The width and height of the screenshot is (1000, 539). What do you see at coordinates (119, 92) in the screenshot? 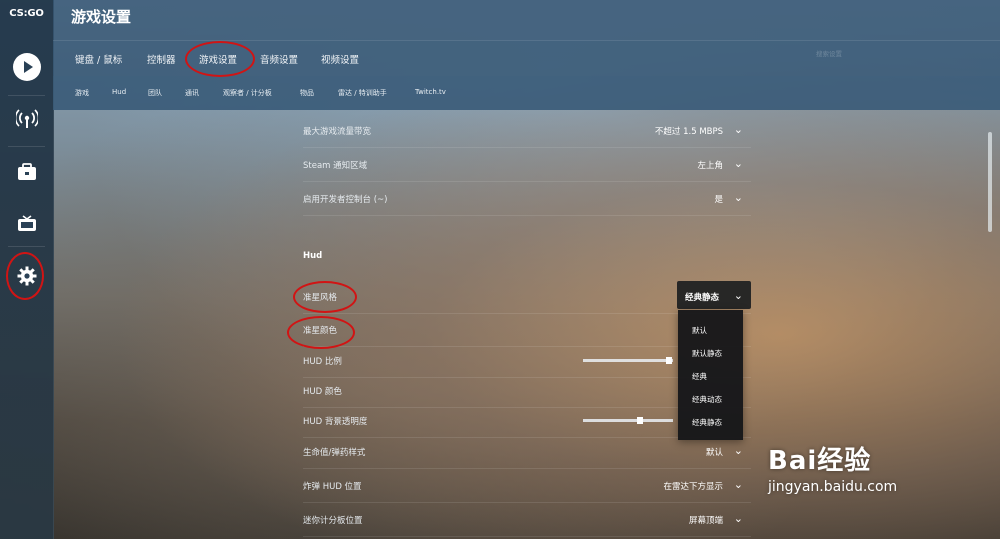
I see `subtab-hud: Hud` at bounding box center [119, 92].